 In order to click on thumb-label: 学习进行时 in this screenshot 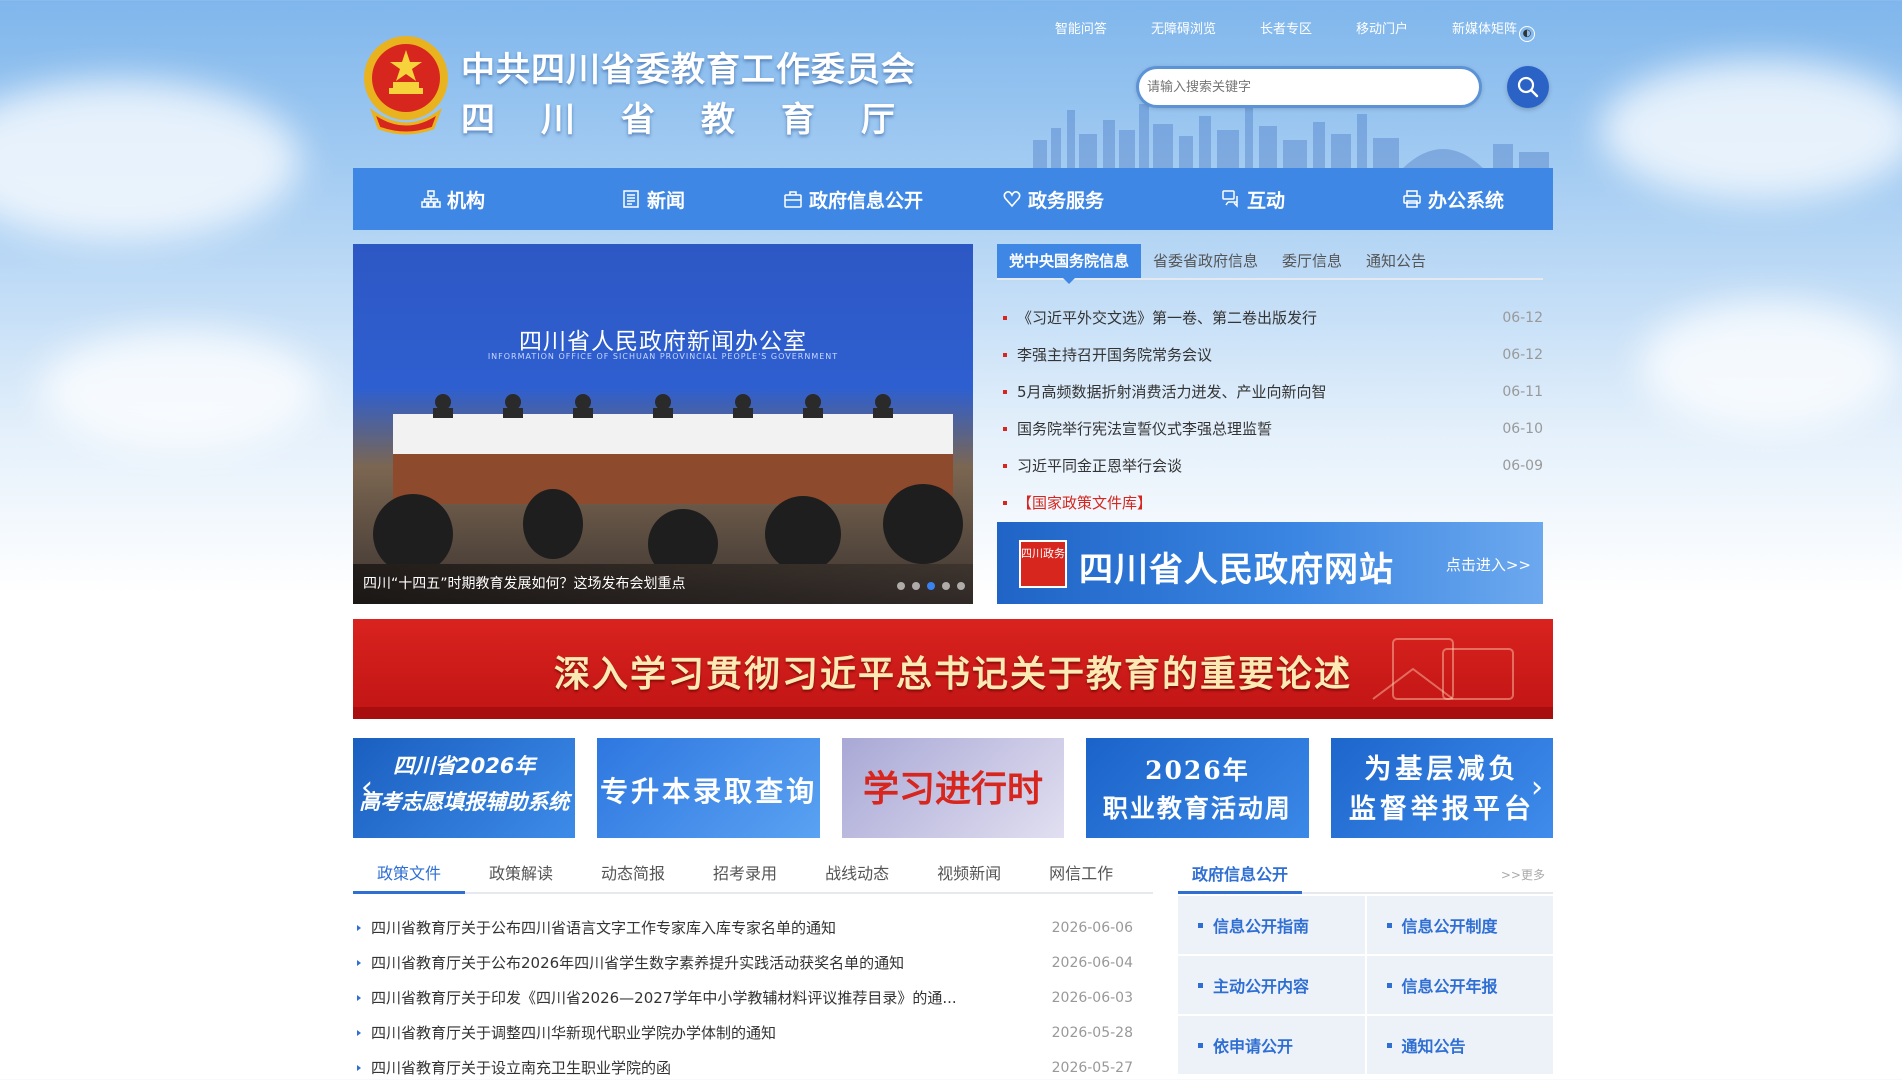, I will do `click(953, 789)`.